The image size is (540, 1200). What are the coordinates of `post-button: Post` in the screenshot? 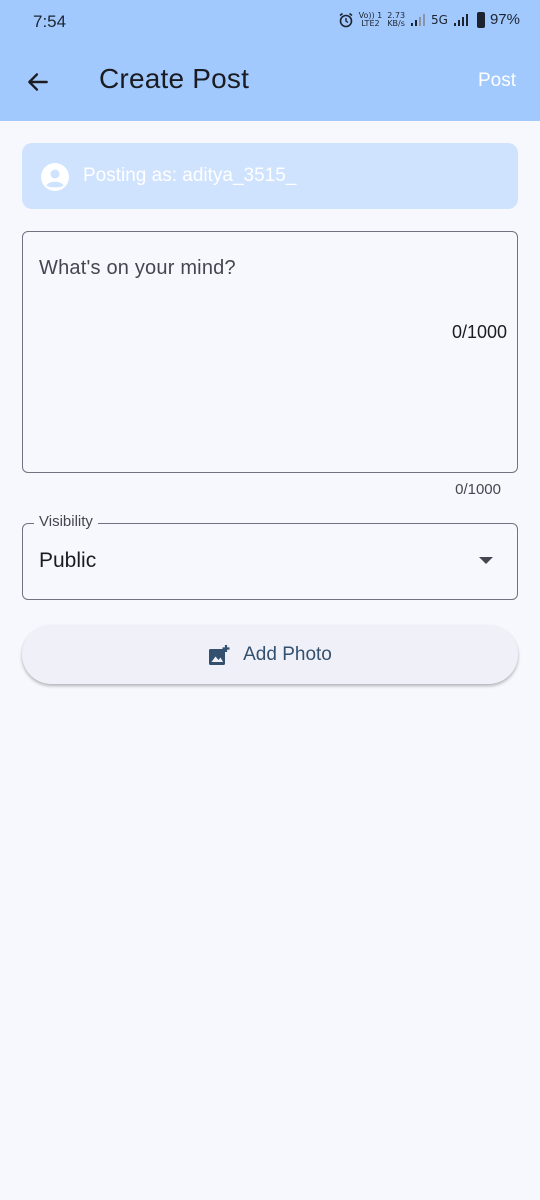 It's located at (497, 81).